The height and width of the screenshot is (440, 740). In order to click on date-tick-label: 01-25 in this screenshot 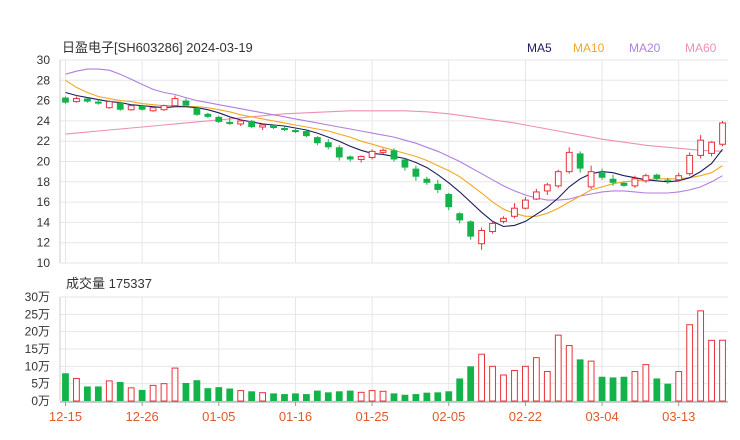, I will do `click(371, 416)`.